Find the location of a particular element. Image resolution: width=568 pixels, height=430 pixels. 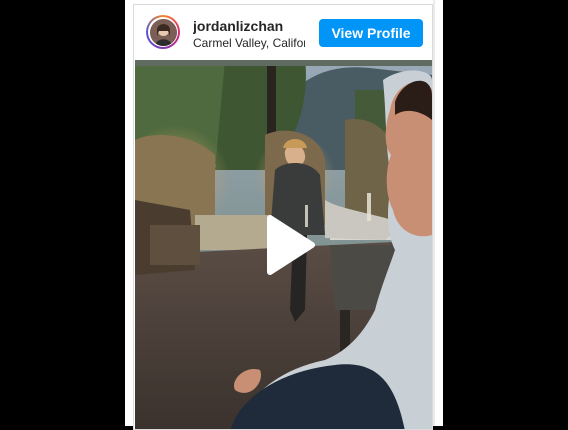

avatar-image is located at coordinates (163, 32).